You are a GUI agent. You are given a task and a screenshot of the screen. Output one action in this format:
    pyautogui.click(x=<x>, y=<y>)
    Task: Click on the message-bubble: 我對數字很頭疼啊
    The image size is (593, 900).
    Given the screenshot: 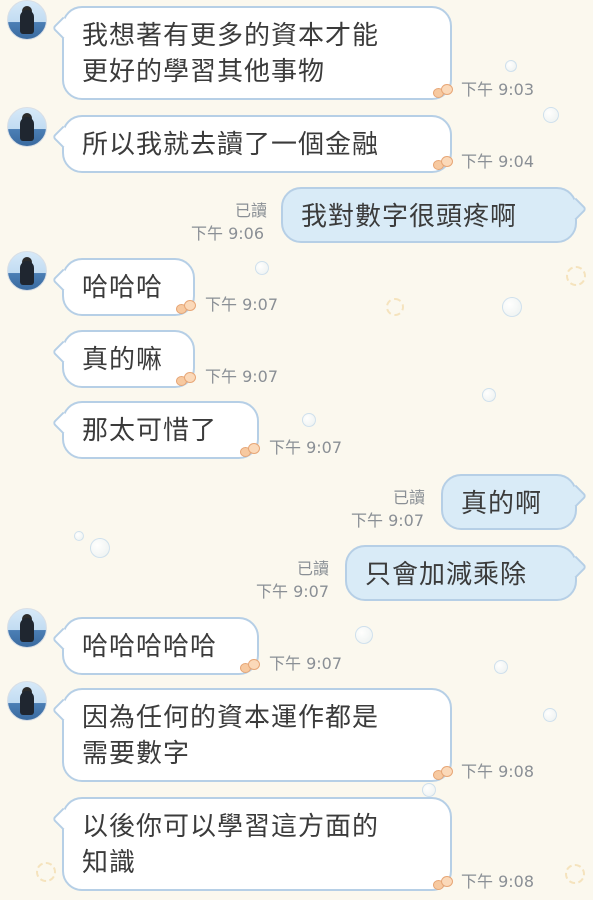 What is the action you would take?
    pyautogui.click(x=429, y=215)
    